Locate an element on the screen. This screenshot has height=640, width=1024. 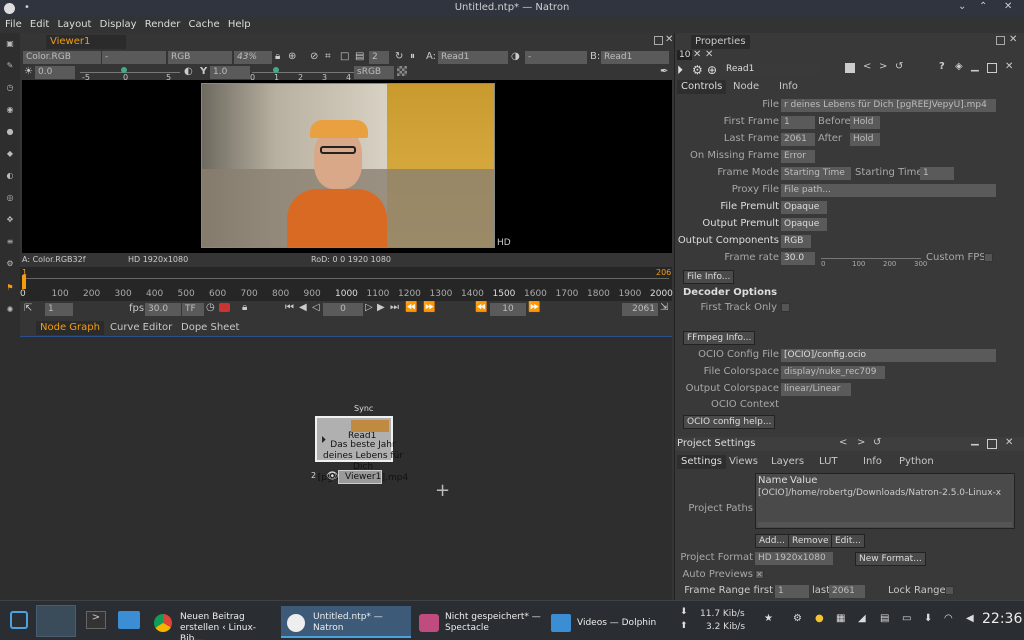
menu-file: File is located at coordinates (13, 25).